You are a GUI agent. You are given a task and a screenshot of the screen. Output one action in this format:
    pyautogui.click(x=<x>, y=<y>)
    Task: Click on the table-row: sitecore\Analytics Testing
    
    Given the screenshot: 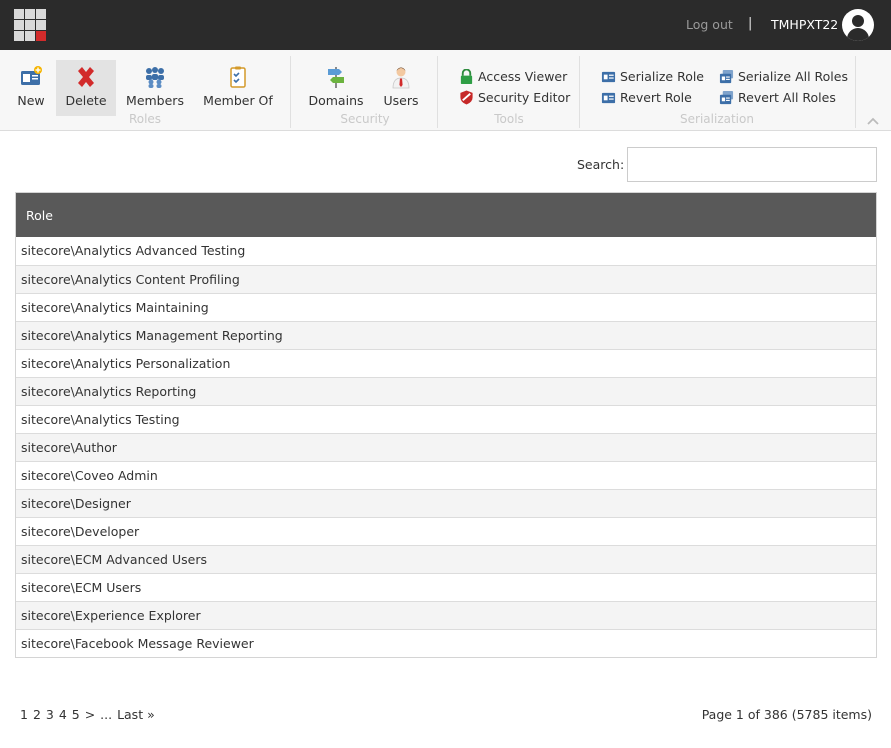 What is the action you would take?
    pyautogui.click(x=446, y=419)
    